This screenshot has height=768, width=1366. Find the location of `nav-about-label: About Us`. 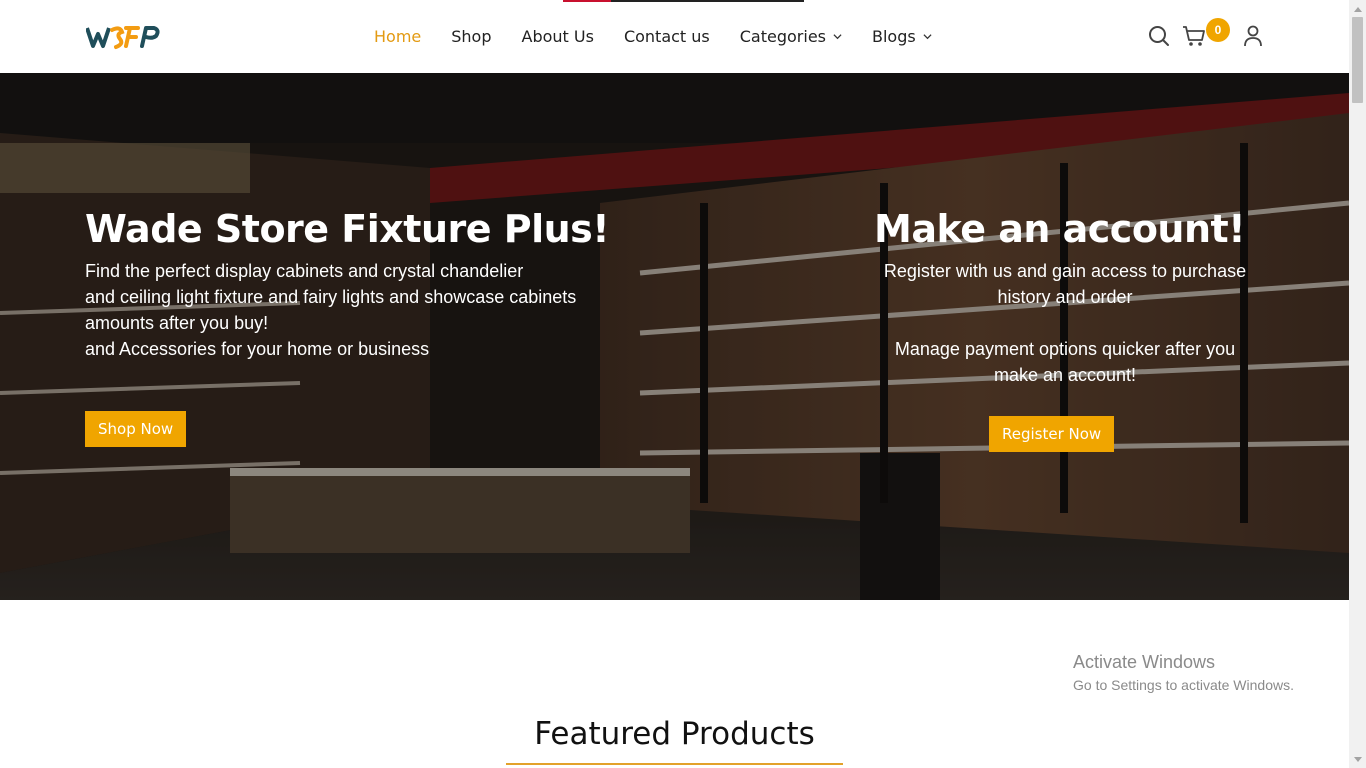

nav-about-label: About Us is located at coordinates (557, 36).